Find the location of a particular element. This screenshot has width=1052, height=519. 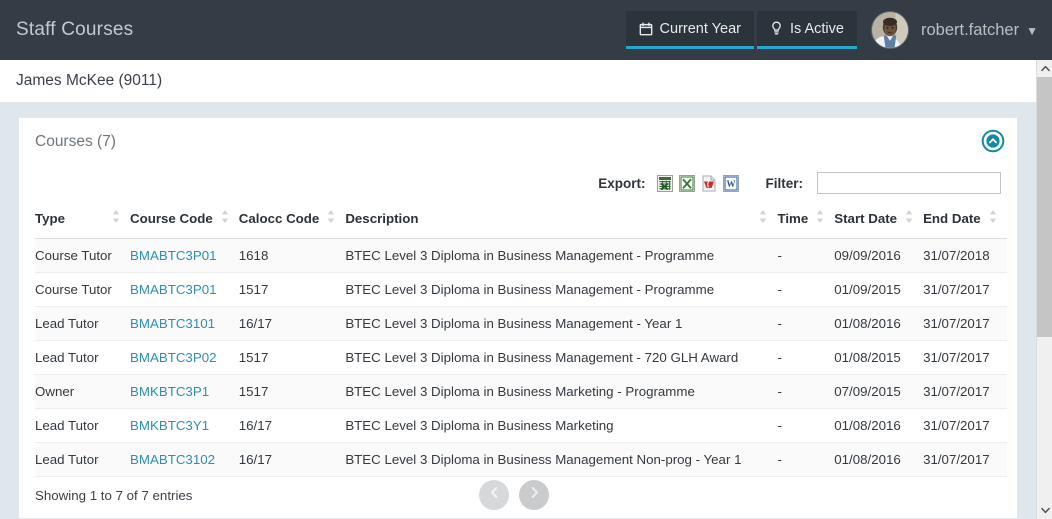

is-active-toggle: Is Active is located at coordinates (806, 30).